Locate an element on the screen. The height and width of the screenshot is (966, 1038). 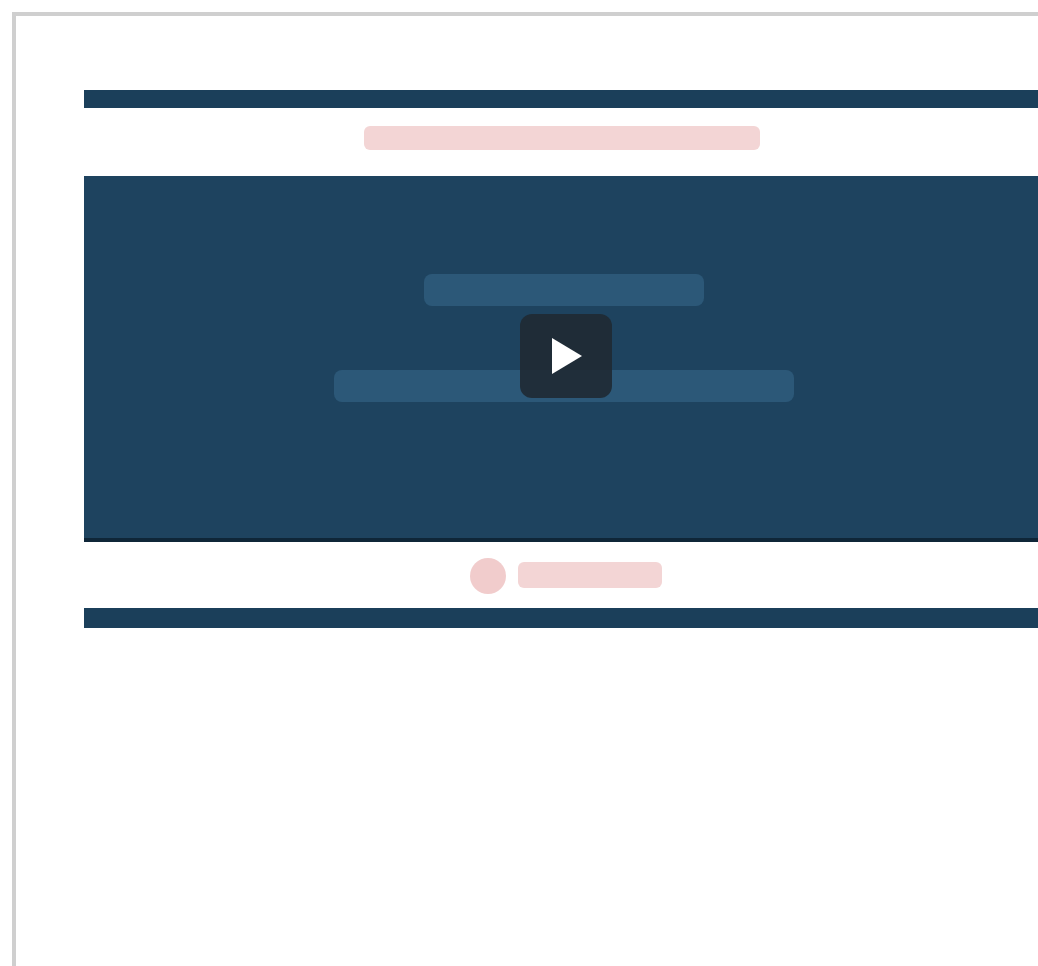
play-button is located at coordinates (566, 356).